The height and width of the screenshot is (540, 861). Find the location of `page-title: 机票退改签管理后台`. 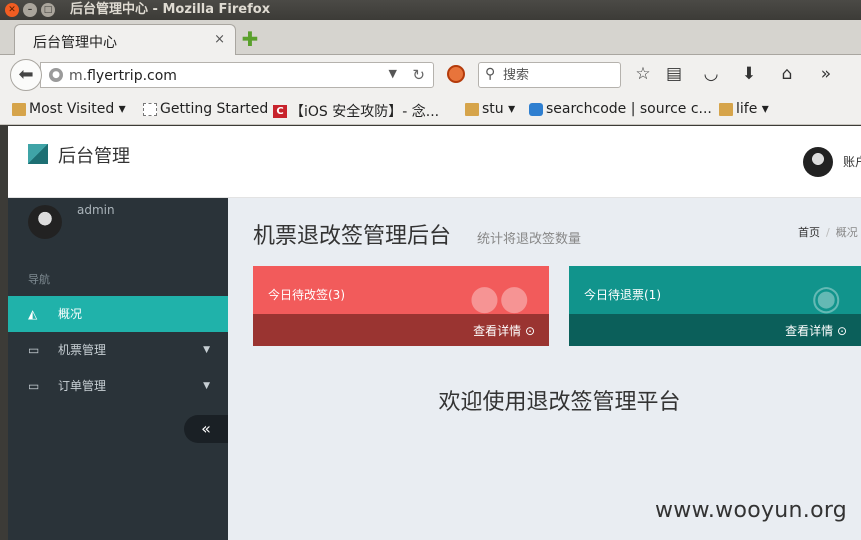

page-title: 机票退改签管理后台 is located at coordinates (352, 236).